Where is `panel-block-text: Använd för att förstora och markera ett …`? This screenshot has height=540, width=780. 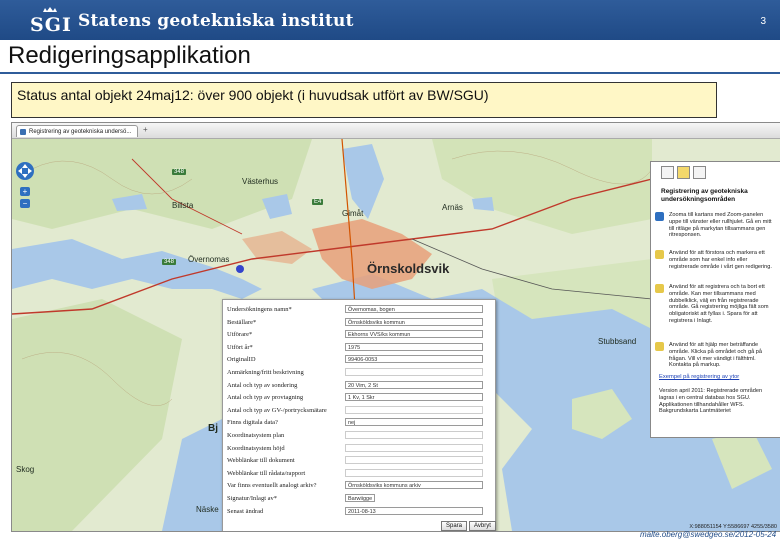 panel-block-text: Använd för att förstora och markera ett … is located at coordinates (720, 260).